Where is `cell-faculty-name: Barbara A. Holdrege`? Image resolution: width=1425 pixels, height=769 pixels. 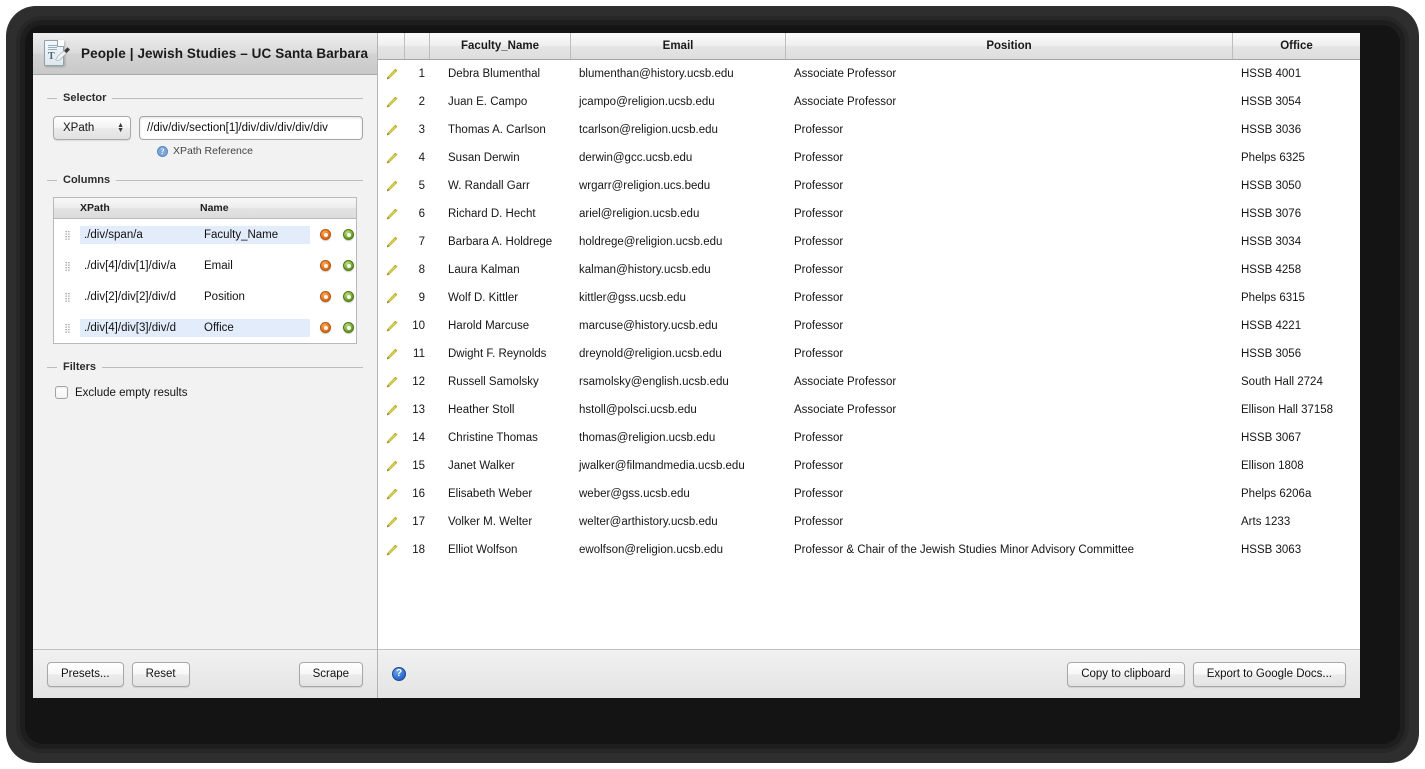
cell-faculty-name: Barbara A. Holdrege is located at coordinates (500, 242).